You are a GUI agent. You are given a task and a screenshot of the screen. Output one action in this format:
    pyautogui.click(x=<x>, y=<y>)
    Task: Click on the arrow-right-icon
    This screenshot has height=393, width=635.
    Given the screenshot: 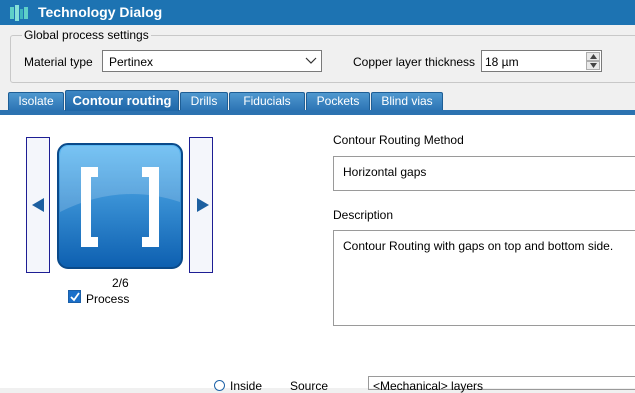 What is the action you would take?
    pyautogui.click(x=203, y=205)
    